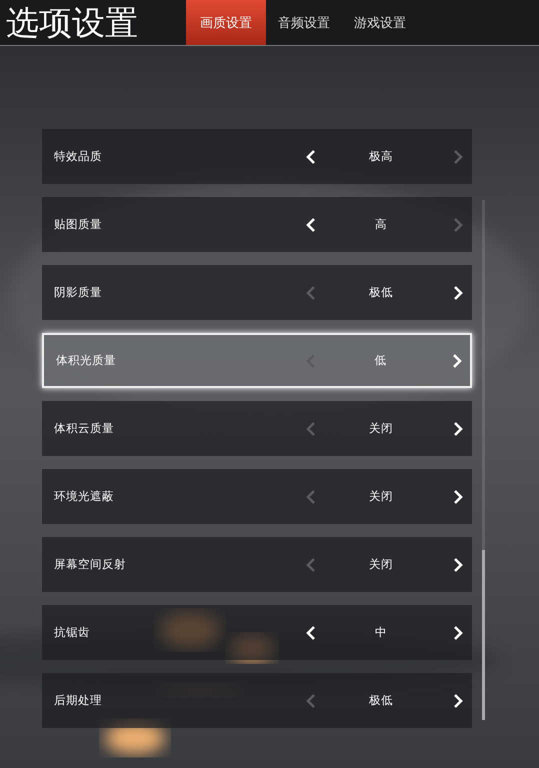 This screenshot has height=768, width=539. I want to click on setting-value: 低, so click(381, 360).